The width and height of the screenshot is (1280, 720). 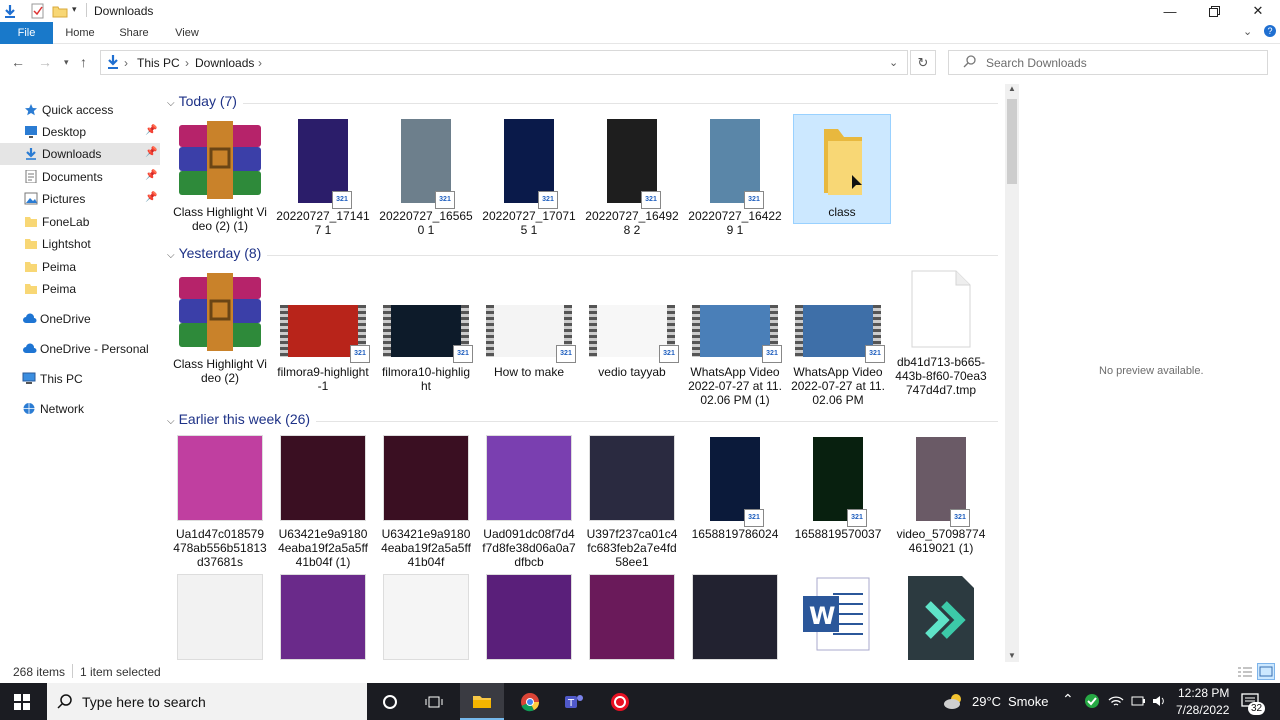 I want to click on file-item: 321 filmora9-highlight-1, so click(x=323, y=329).